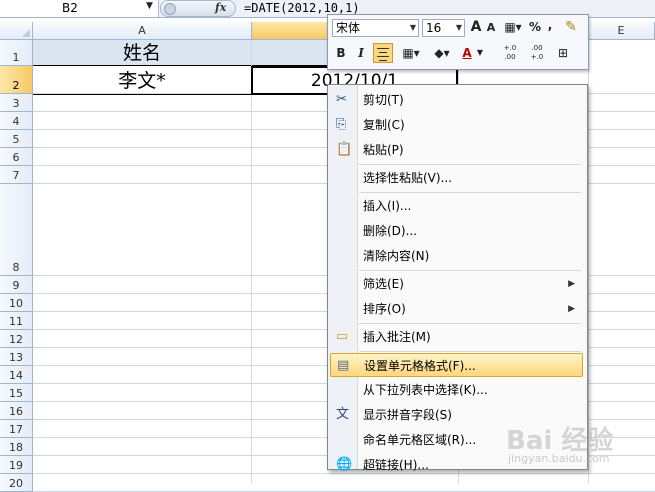 This screenshot has height=492, width=655. What do you see at coordinates (16, 157) in the screenshot?
I see `row-header-6: 6` at bounding box center [16, 157].